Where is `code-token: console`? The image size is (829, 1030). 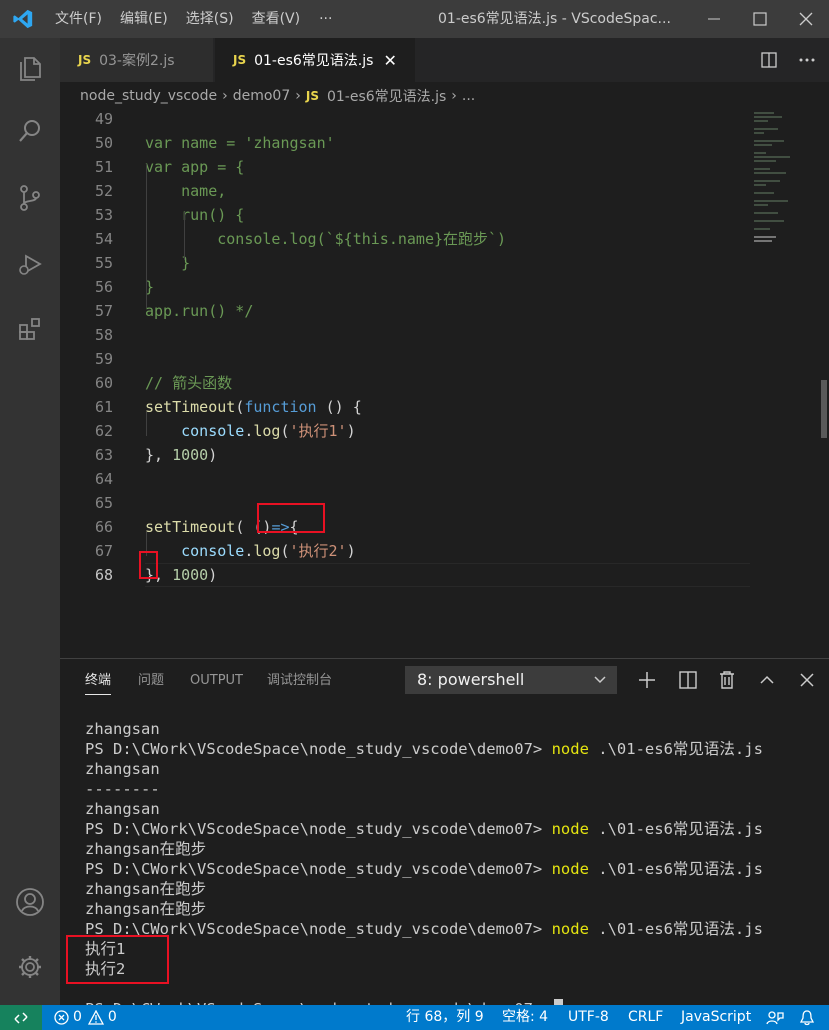
code-token: console is located at coordinates (213, 551).